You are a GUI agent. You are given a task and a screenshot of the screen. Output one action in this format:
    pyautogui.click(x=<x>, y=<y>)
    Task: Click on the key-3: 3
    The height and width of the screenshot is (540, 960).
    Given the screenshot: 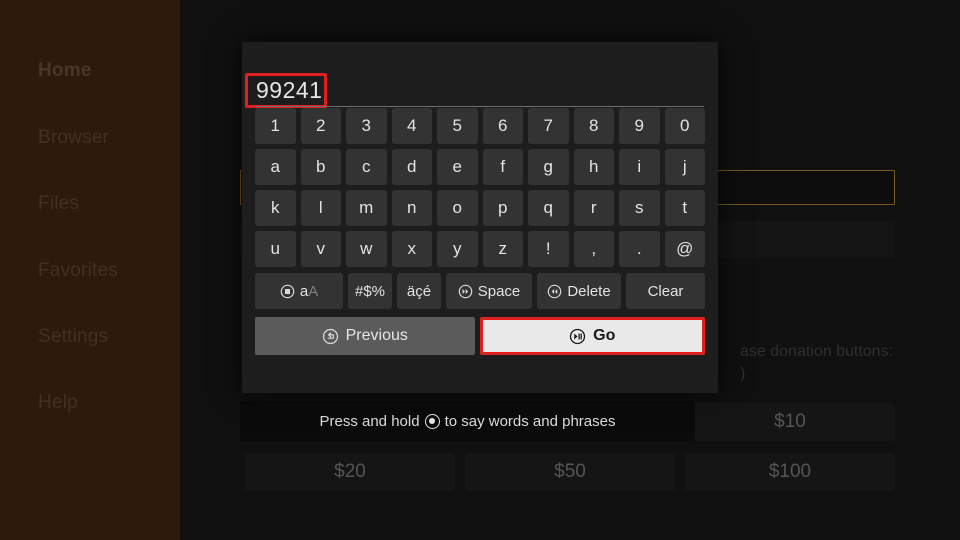 What is the action you would take?
    pyautogui.click(x=366, y=126)
    